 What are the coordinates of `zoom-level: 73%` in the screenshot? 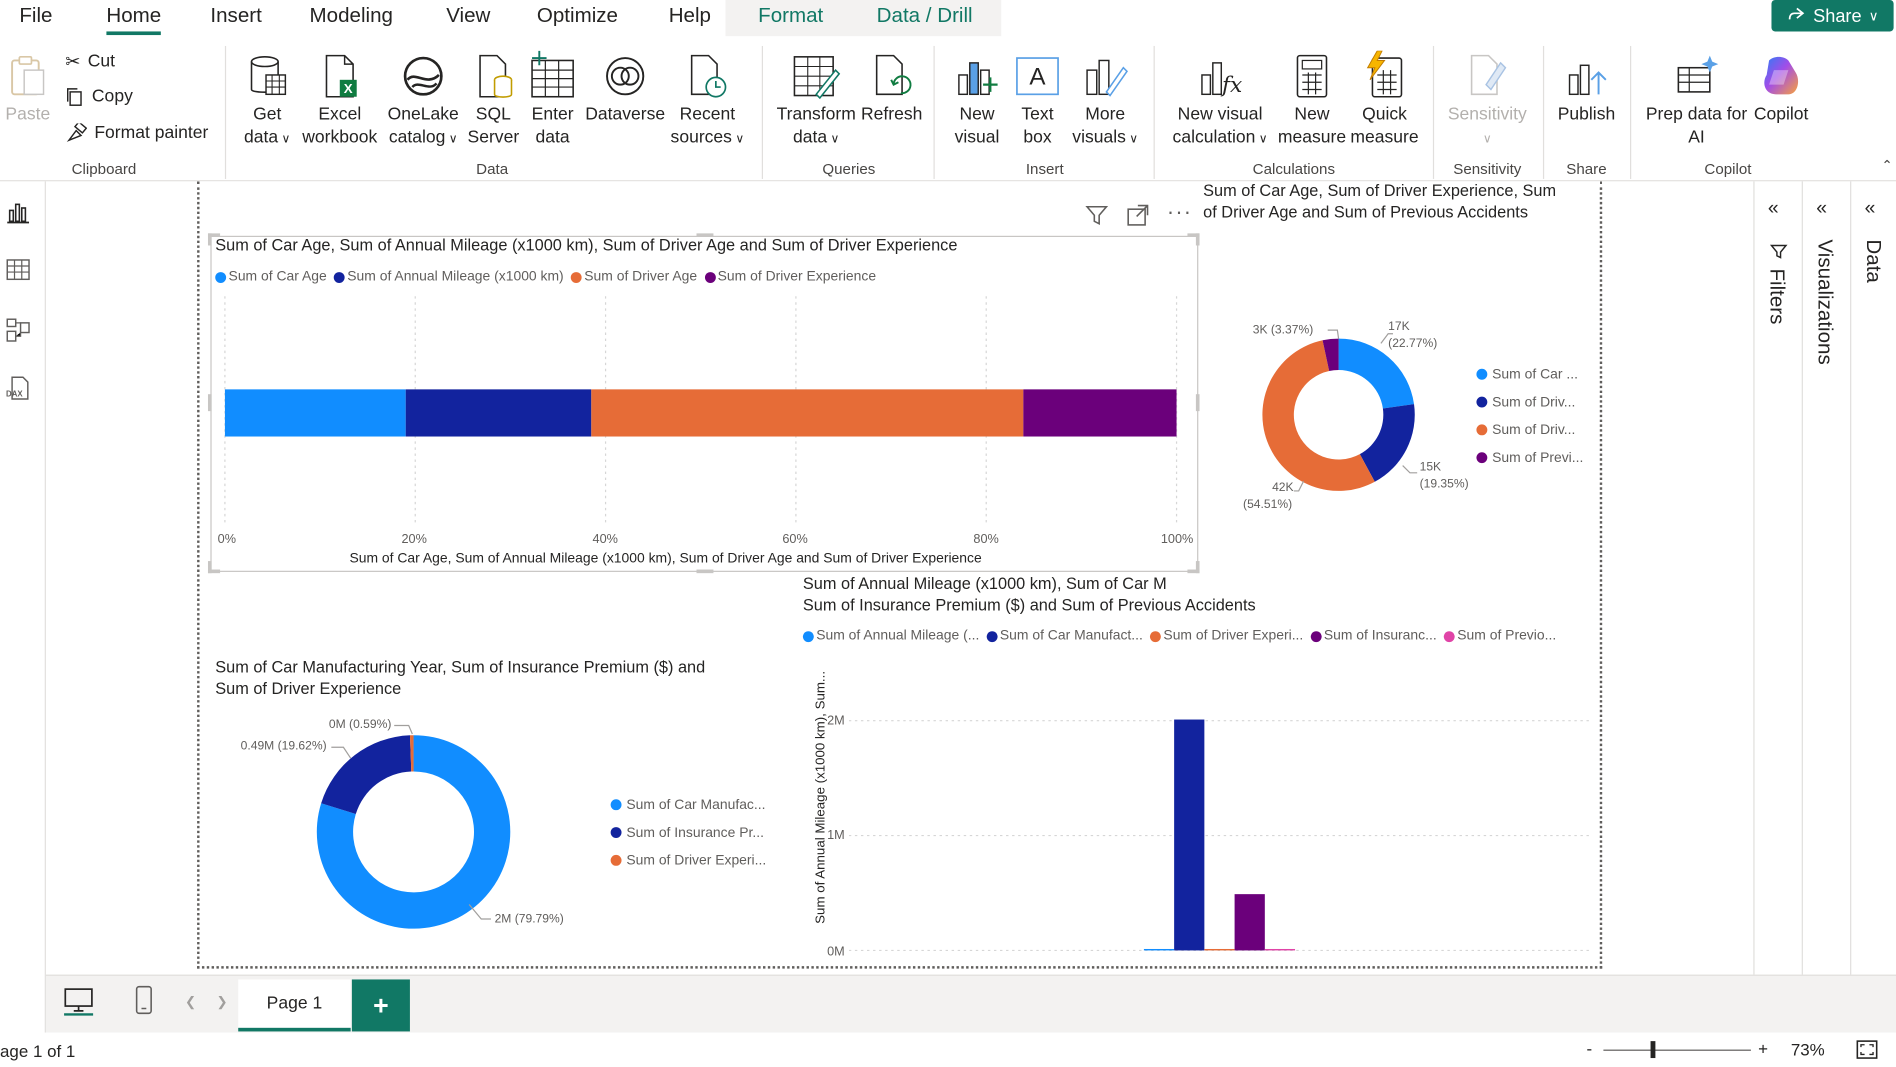 It's located at (1808, 1049).